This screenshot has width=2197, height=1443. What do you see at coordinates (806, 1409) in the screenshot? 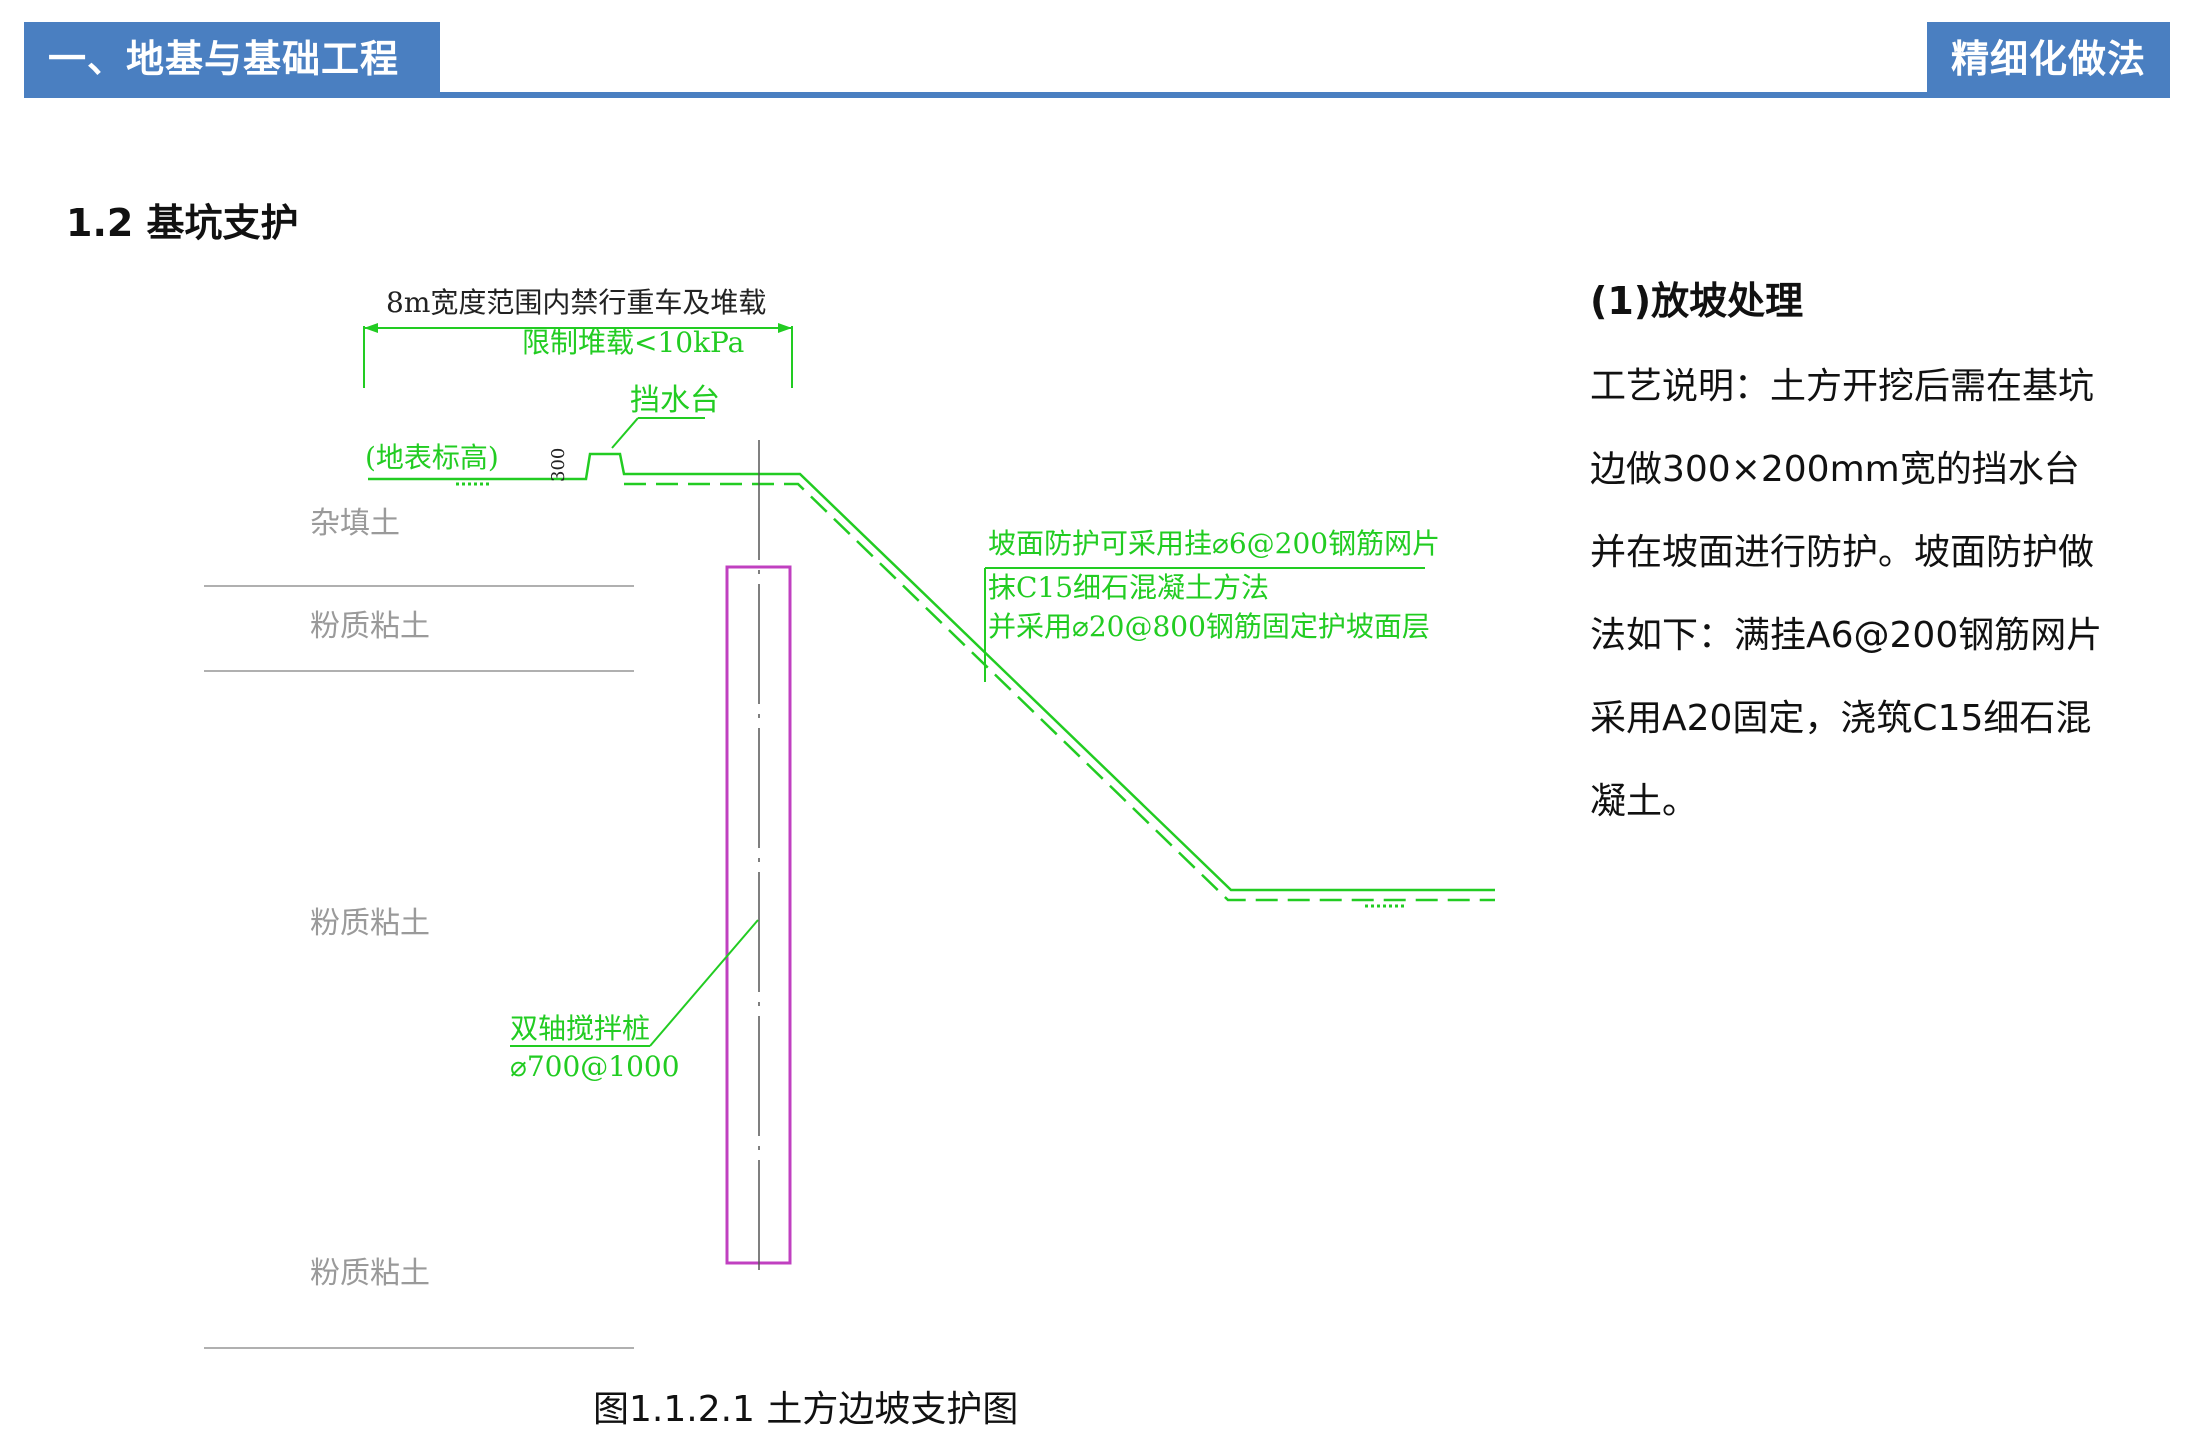
I see `figure-caption: 图1.1.2.1 土方边坡支护图` at bounding box center [806, 1409].